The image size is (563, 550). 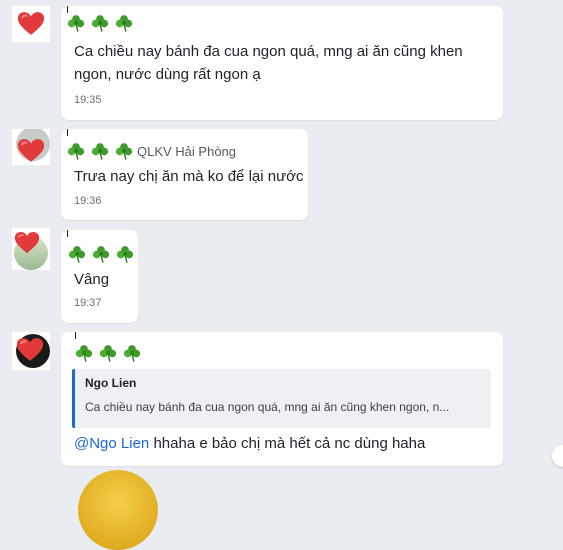 I want to click on message-time: 19:36, so click(x=88, y=201).